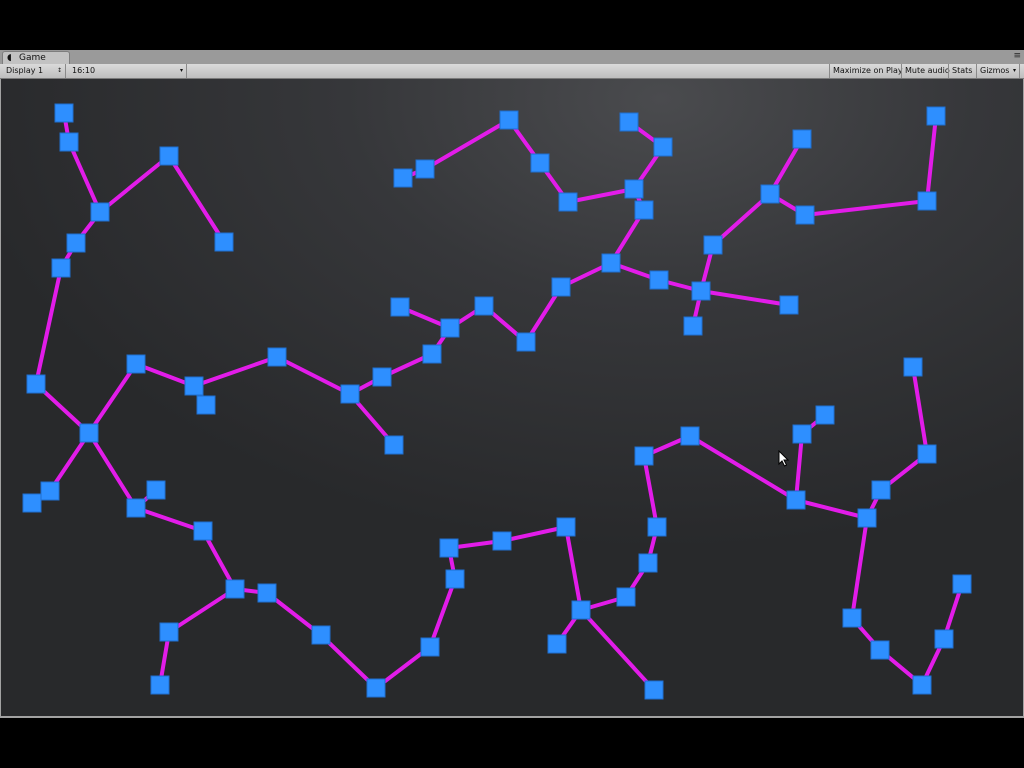 Image resolution: width=1024 pixels, height=768 pixels. Describe the element at coordinates (962, 71) in the screenshot. I see `stats-toggle: Stats` at that location.